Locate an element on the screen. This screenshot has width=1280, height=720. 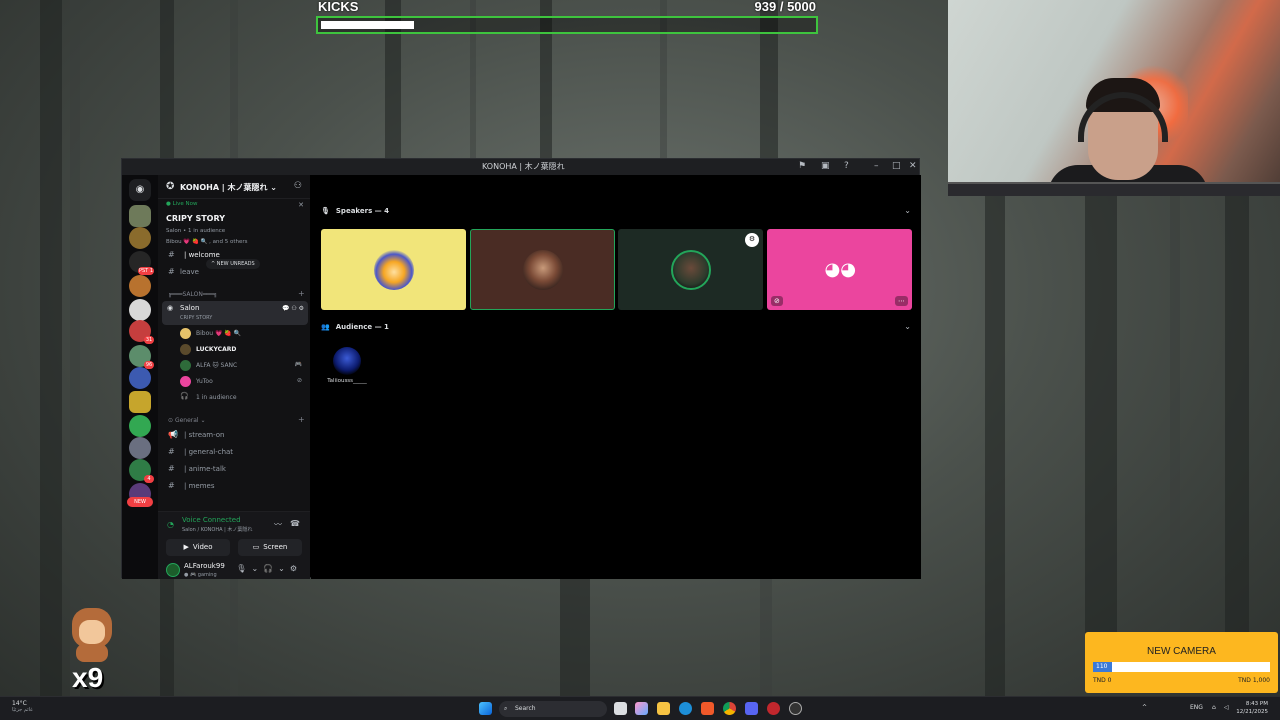
server-icon: PST 1 is located at coordinates (141, 263).